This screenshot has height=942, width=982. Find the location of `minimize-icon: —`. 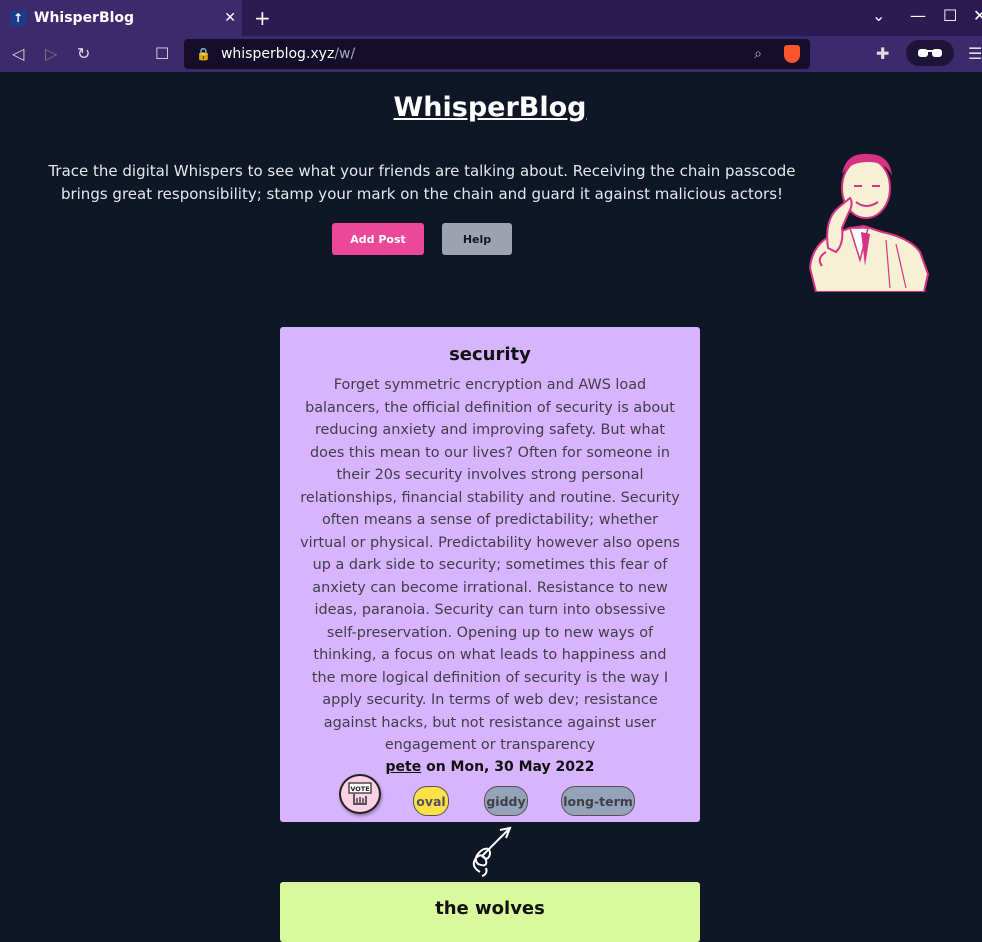

minimize-icon: — is located at coordinates (918, 15).